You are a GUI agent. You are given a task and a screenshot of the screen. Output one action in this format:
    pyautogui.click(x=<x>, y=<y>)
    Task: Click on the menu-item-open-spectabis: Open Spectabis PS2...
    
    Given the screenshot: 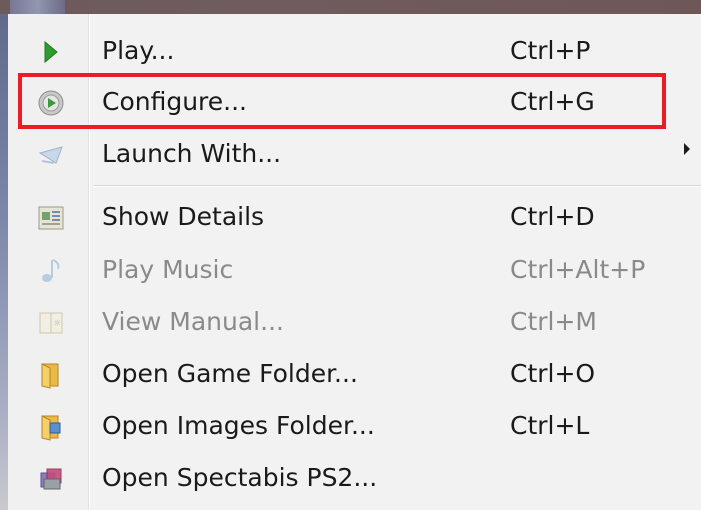 What is the action you would take?
    pyautogui.click(x=354, y=479)
    